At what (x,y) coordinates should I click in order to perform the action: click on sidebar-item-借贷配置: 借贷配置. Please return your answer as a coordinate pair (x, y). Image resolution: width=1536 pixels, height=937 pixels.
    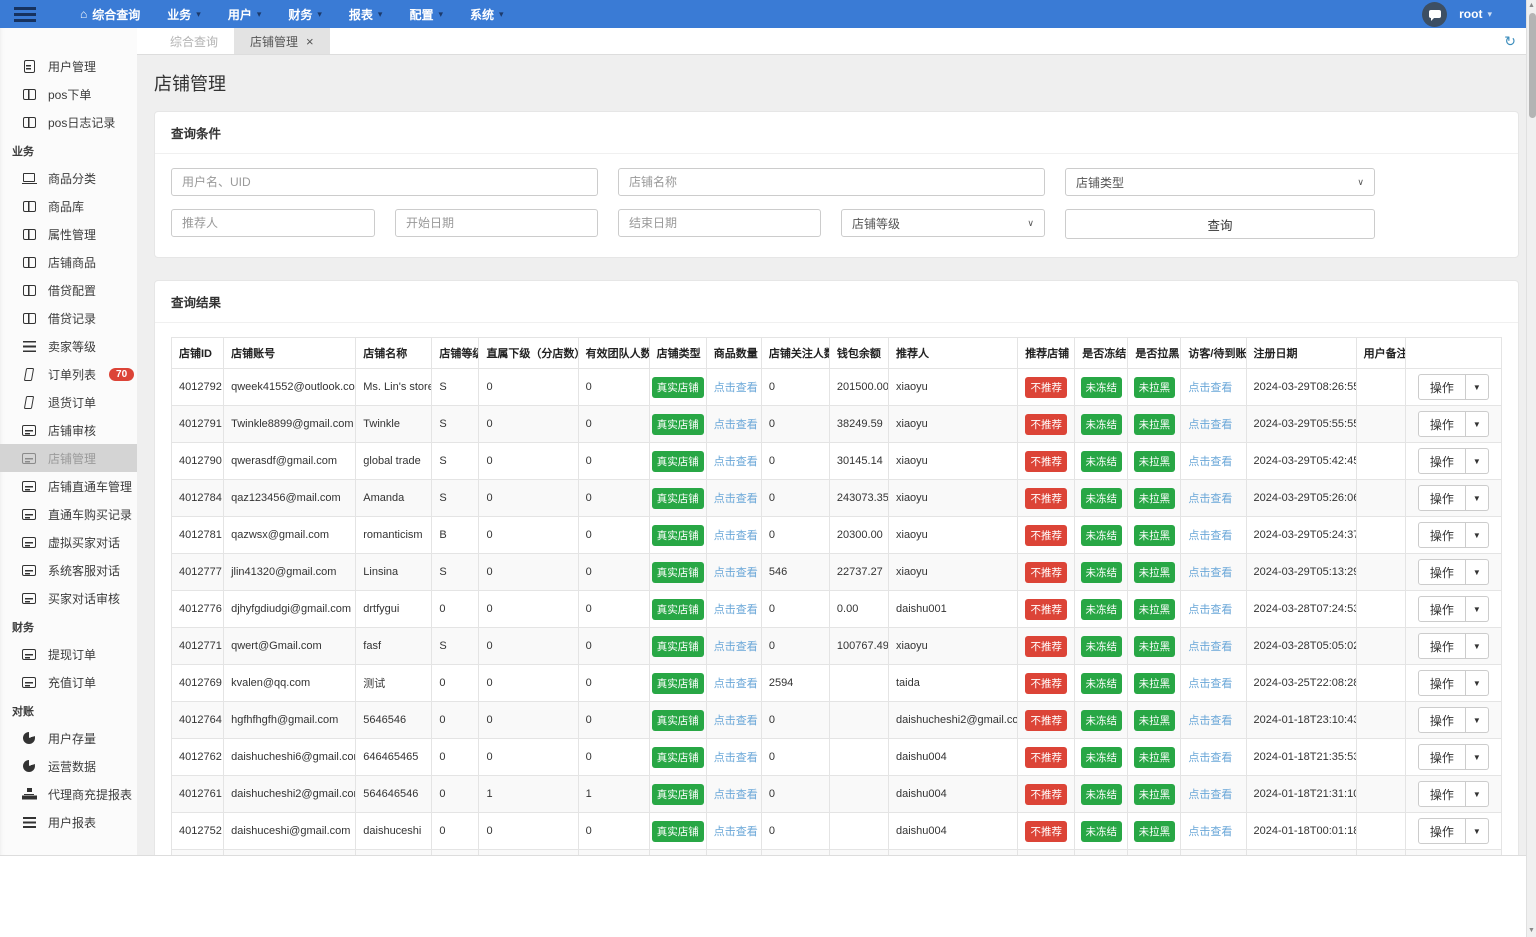
    Looking at the image, I should click on (68, 290).